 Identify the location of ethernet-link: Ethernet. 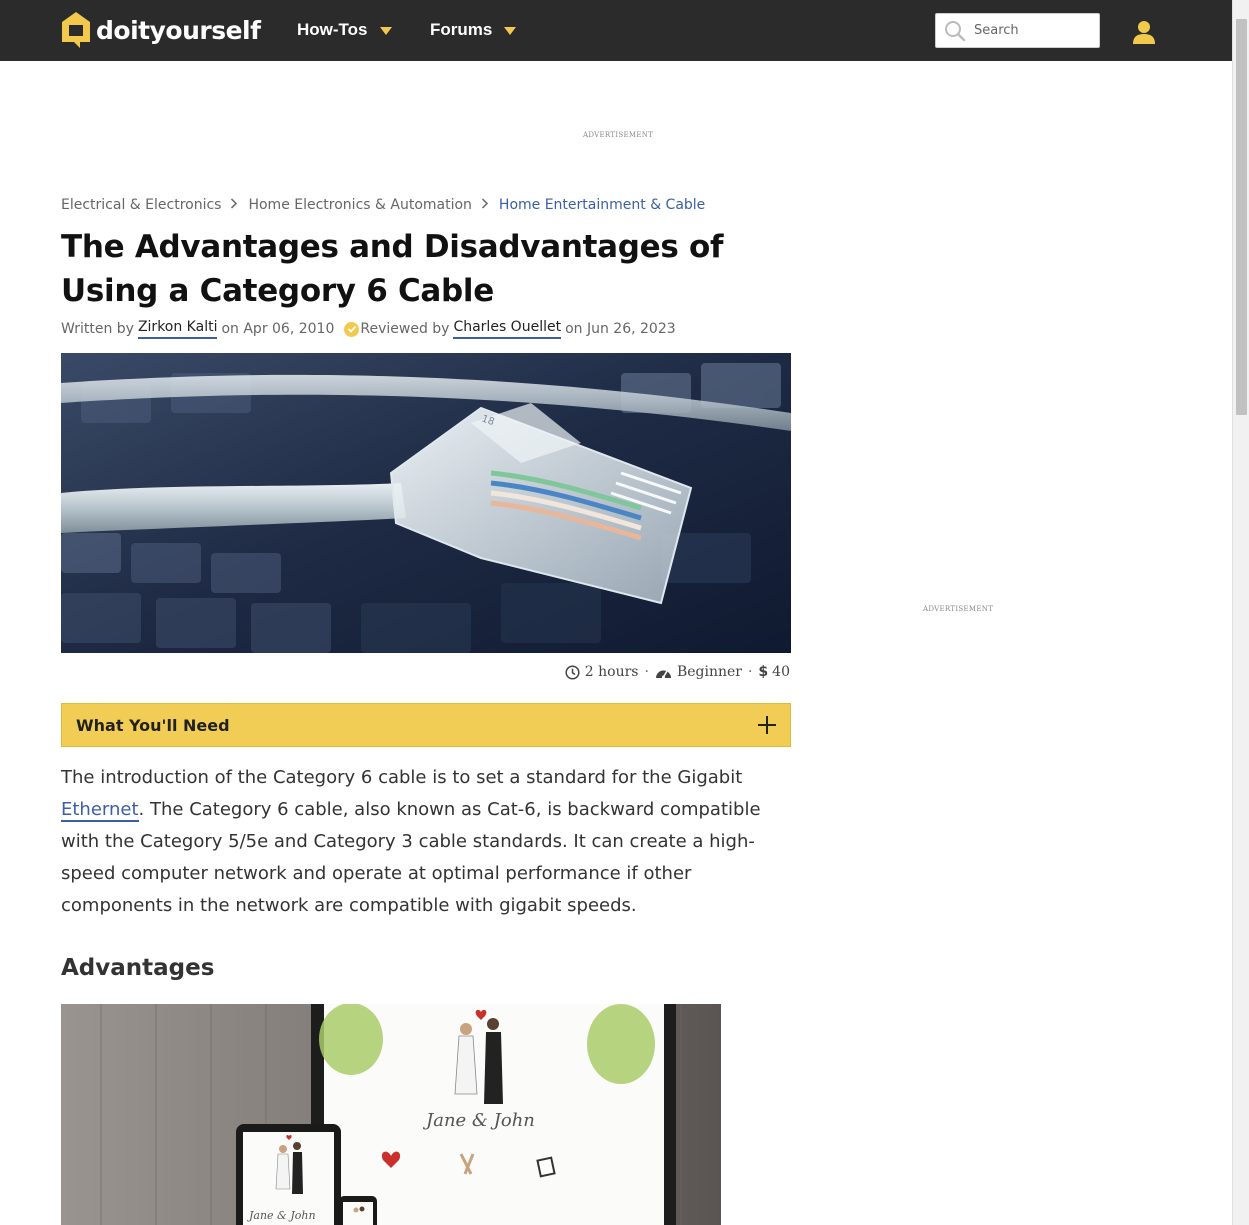
(100, 810).